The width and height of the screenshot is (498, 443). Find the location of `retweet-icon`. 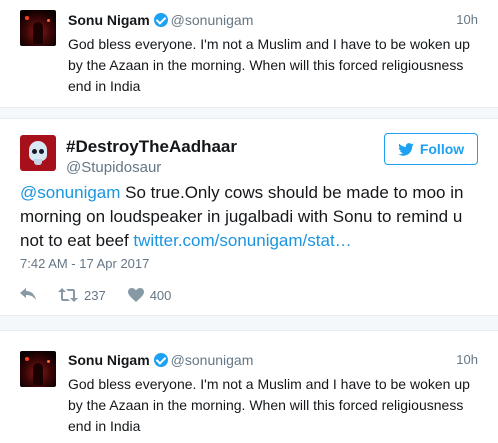

retweet-icon is located at coordinates (68, 295).